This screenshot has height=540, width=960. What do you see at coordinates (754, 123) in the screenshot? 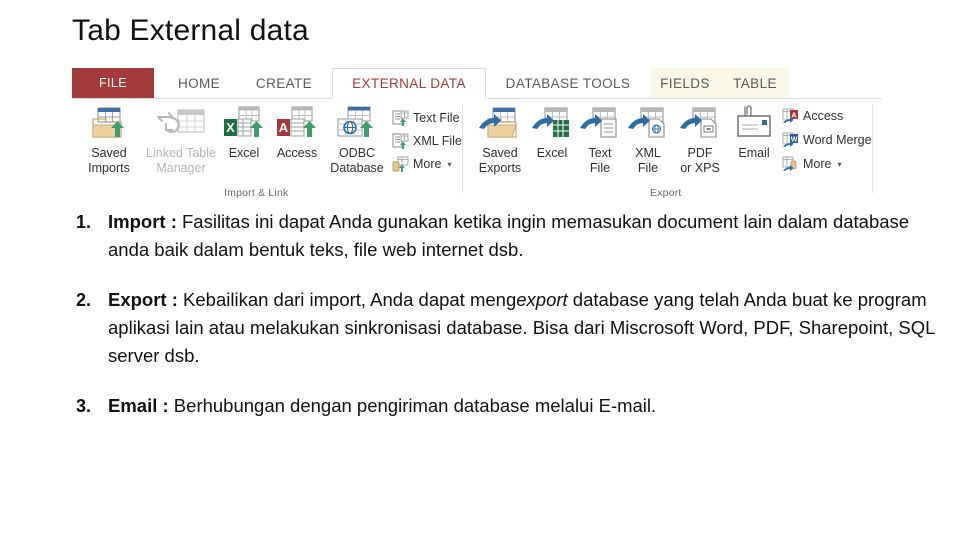
I see `email-icon` at bounding box center [754, 123].